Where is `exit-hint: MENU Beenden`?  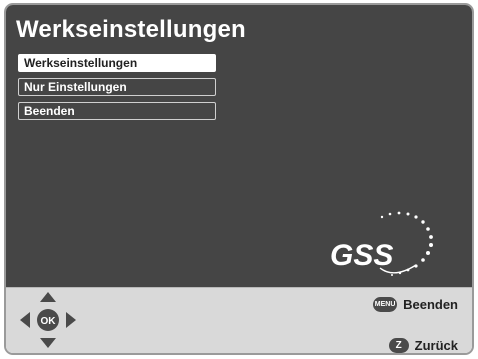 exit-hint: MENU Beenden is located at coordinates (415, 304).